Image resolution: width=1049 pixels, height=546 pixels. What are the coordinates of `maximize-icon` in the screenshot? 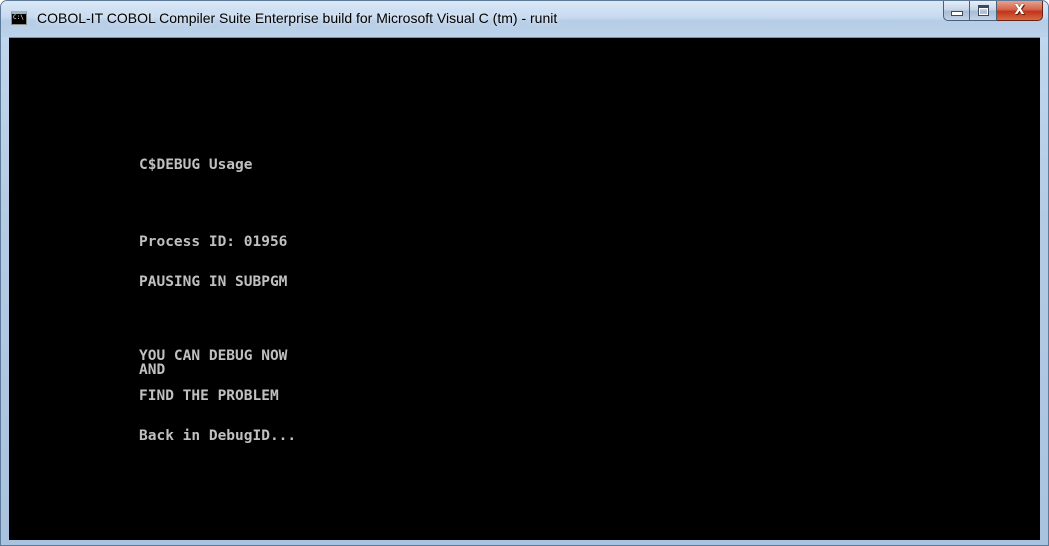 It's located at (983, 10).